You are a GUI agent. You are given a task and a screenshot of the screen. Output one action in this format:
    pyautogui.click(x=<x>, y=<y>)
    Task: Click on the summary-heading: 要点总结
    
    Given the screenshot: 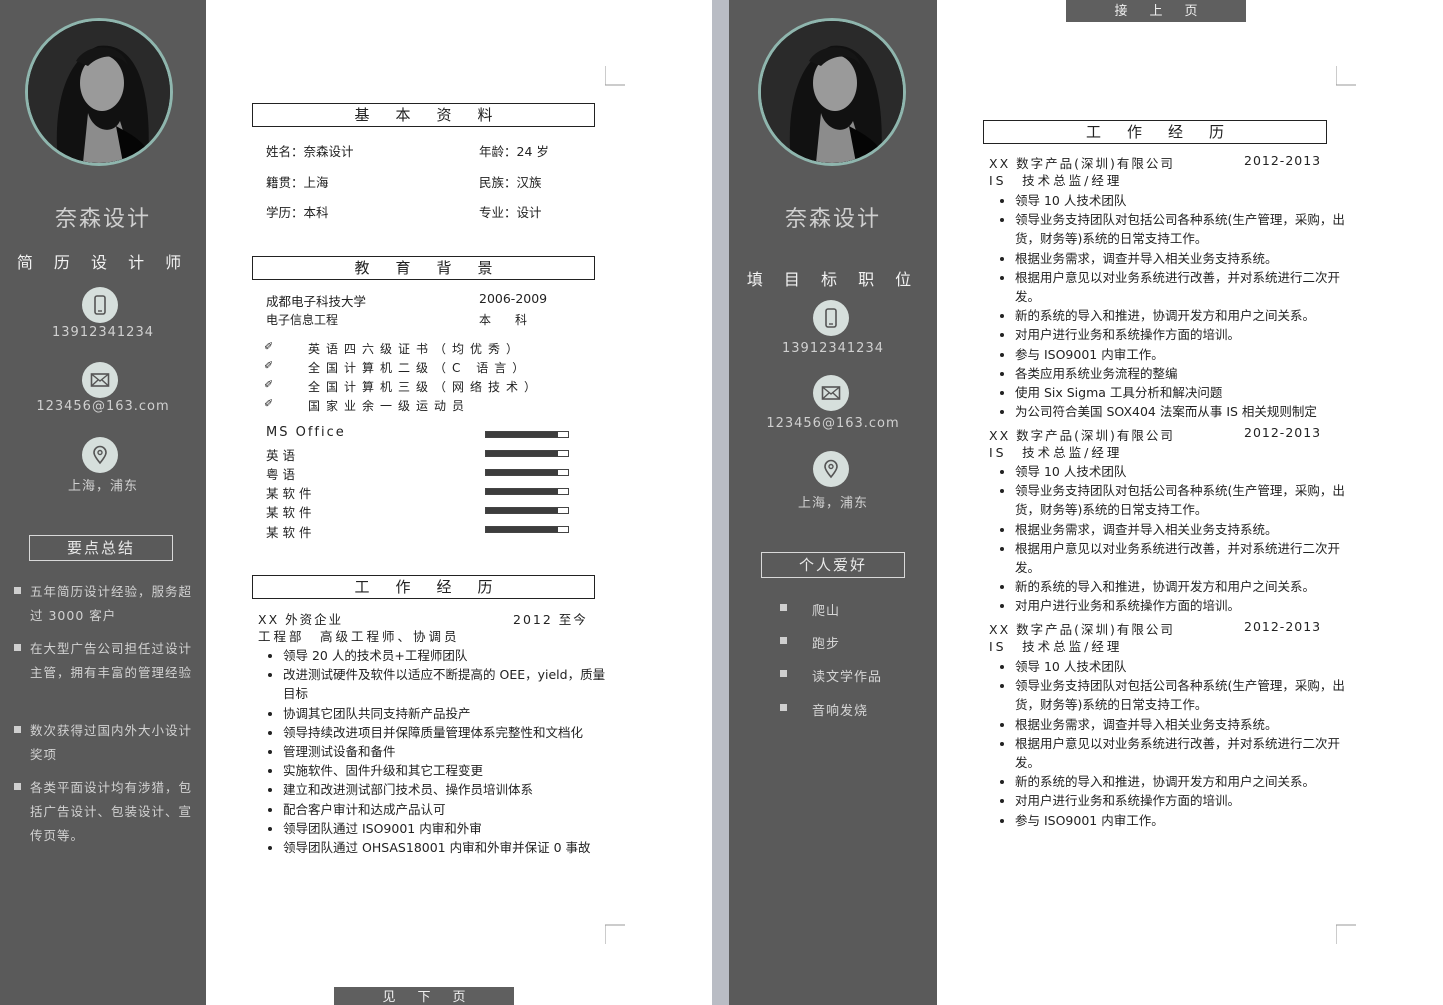 What is the action you would take?
    pyautogui.click(x=101, y=548)
    